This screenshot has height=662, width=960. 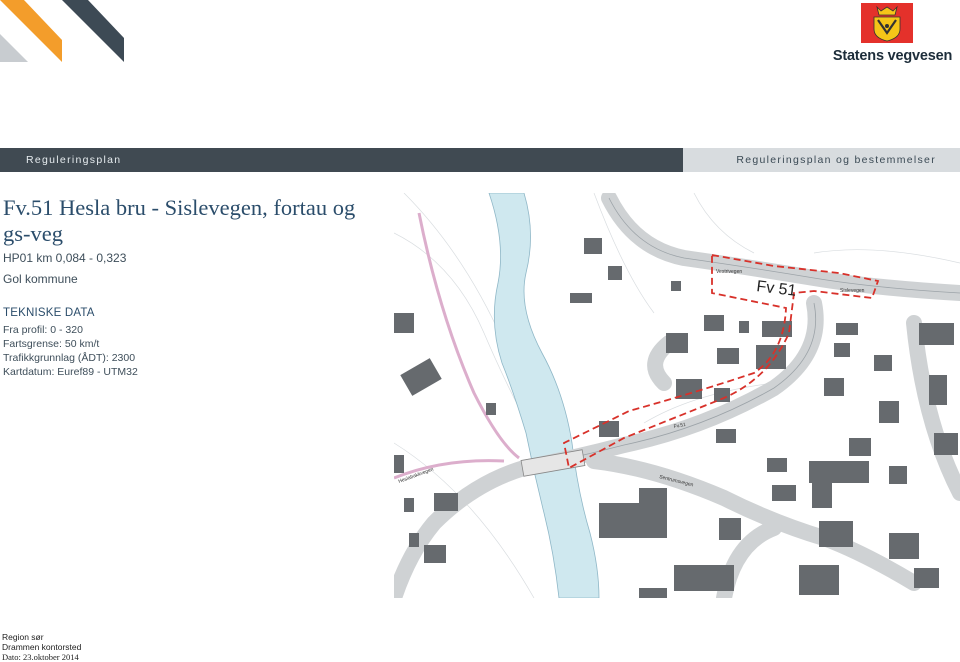 I want to click on norwegian-road-authority-crest-icon, so click(x=887, y=23).